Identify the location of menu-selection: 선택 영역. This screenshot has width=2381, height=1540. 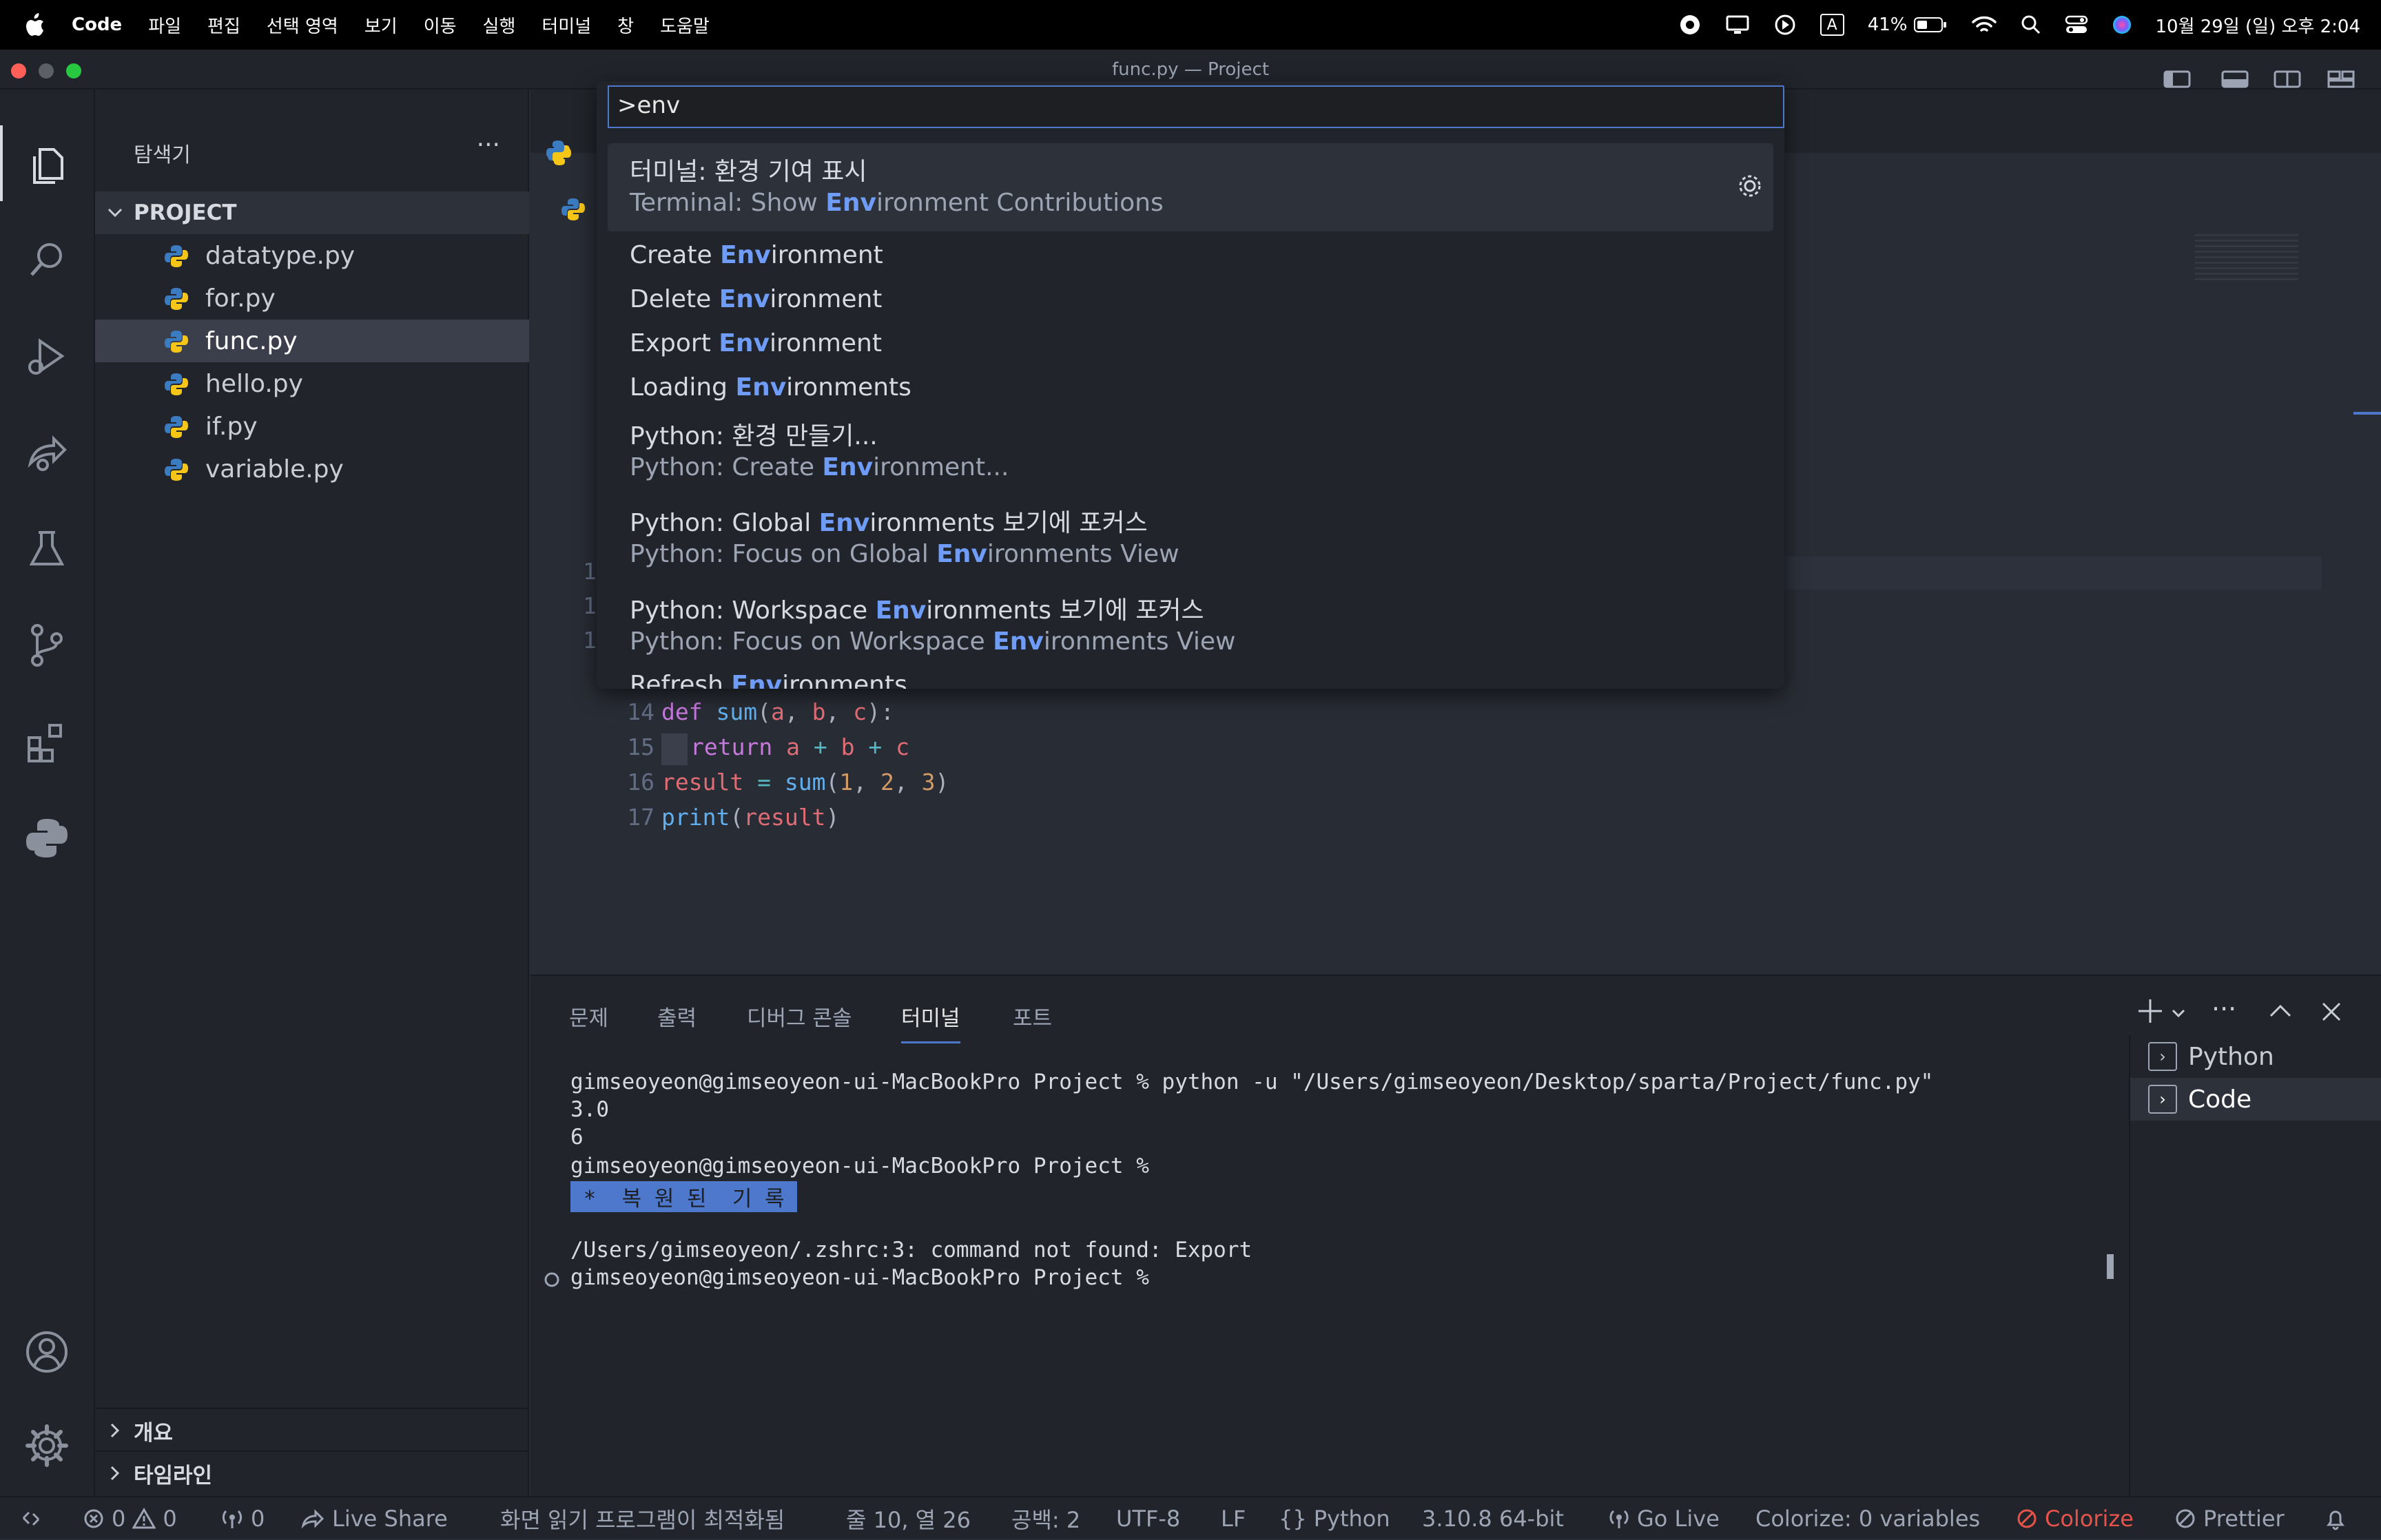
(302, 25).